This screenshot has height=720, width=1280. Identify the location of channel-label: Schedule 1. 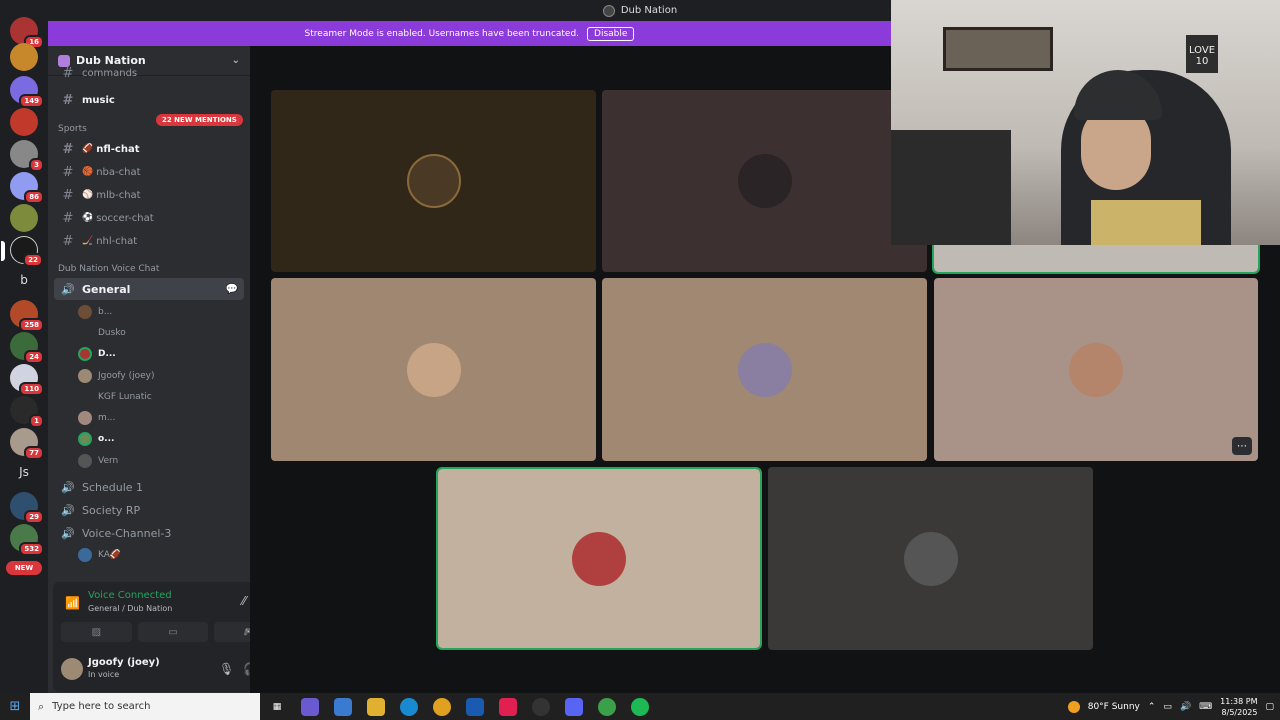
(113, 487).